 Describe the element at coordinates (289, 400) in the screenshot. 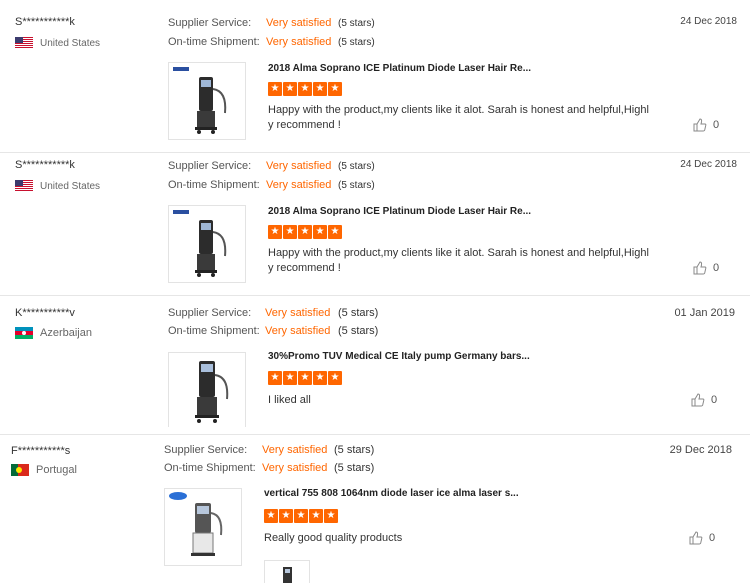

I see `review-comment: I liked all` at that location.